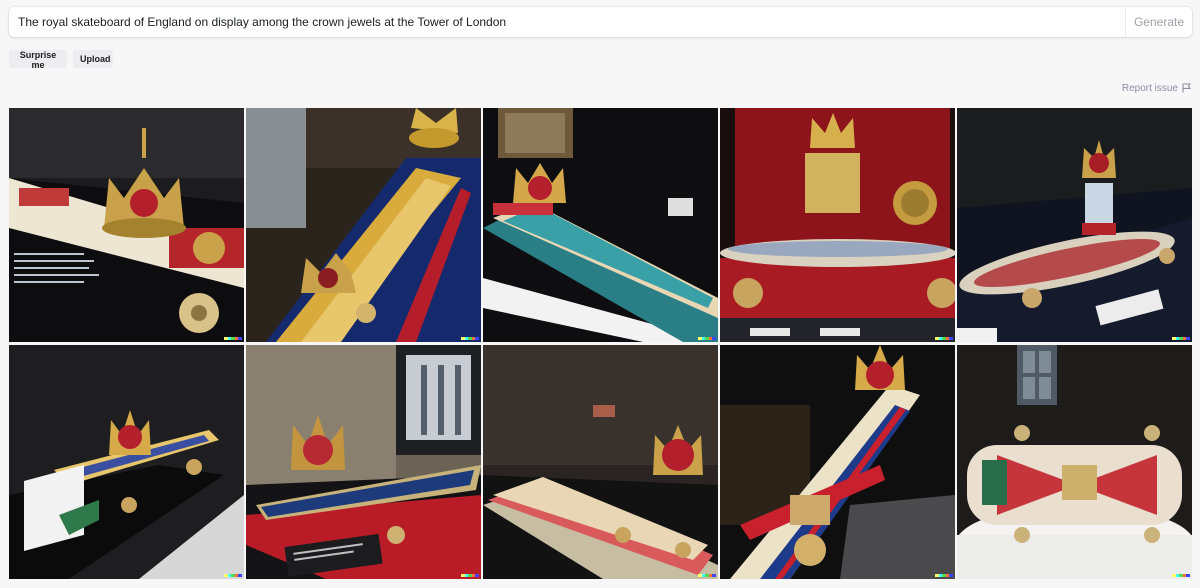 The width and height of the screenshot is (1200, 588). Describe the element at coordinates (567, 22) in the screenshot. I see `prompt-input` at that location.